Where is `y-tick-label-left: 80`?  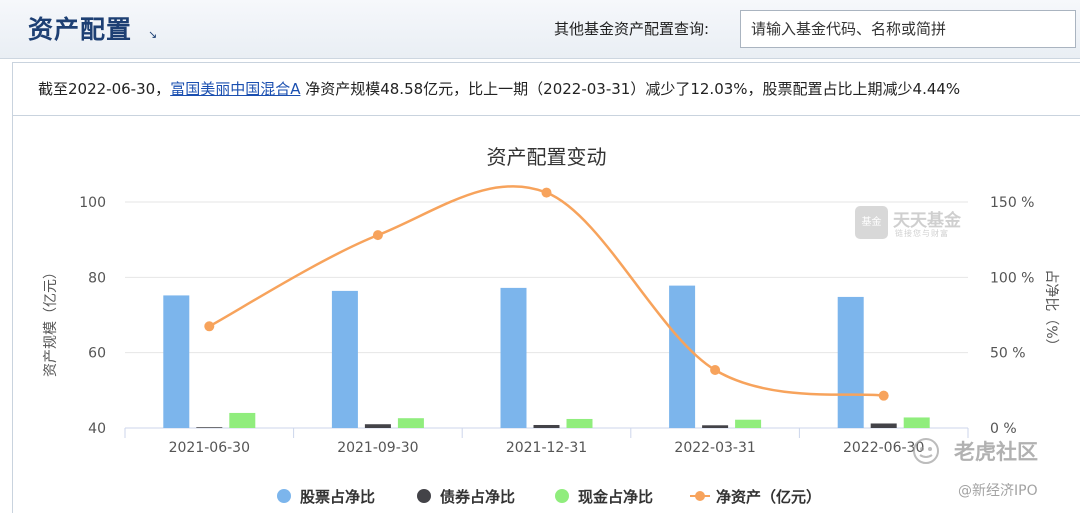
y-tick-label-left: 80 is located at coordinates (97, 278).